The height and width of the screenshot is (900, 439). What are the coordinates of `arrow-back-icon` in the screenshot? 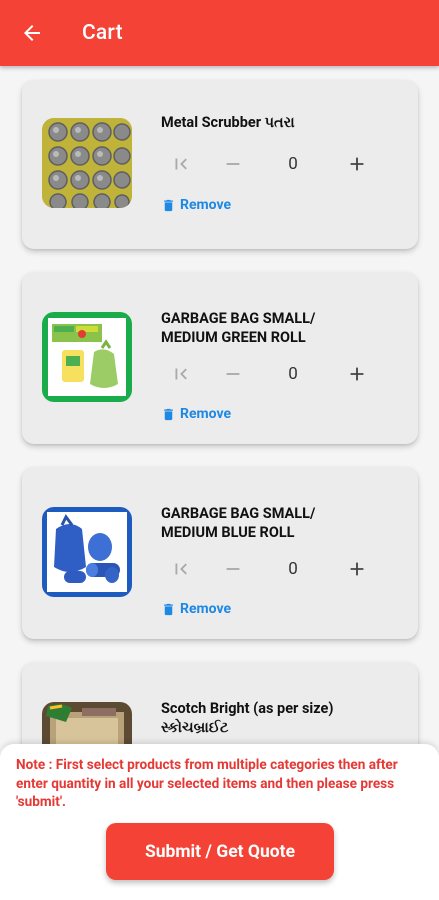 It's located at (32, 33).